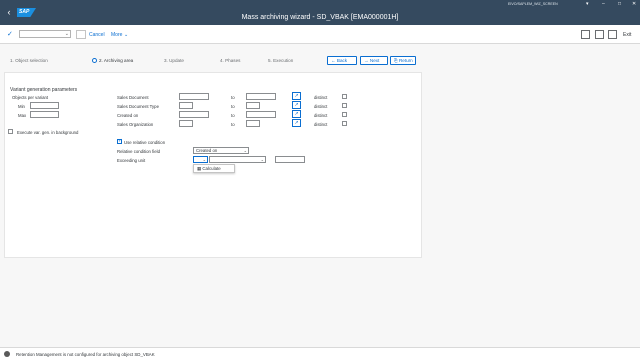 This screenshot has height=360, width=640. Describe the element at coordinates (221, 150) in the screenshot. I see `relative-condition-field-select: Created on ⌄` at that location.